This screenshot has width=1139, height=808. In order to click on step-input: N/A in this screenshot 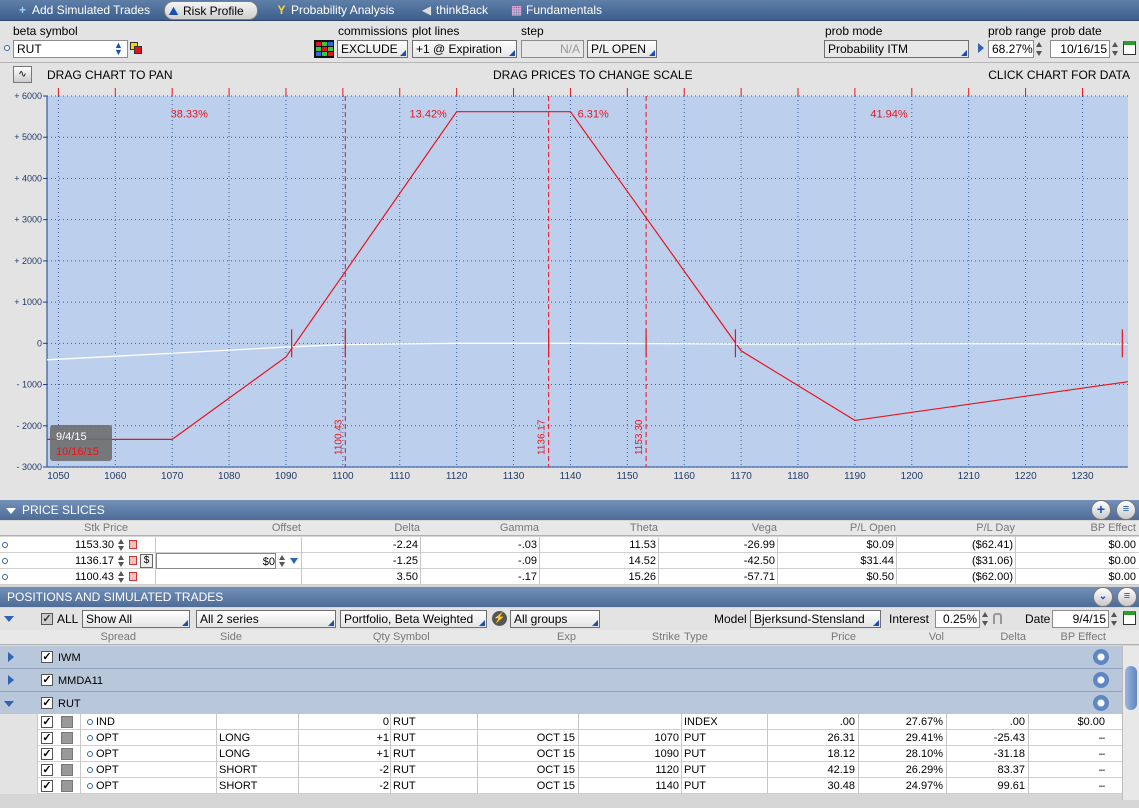, I will do `click(552, 49)`.